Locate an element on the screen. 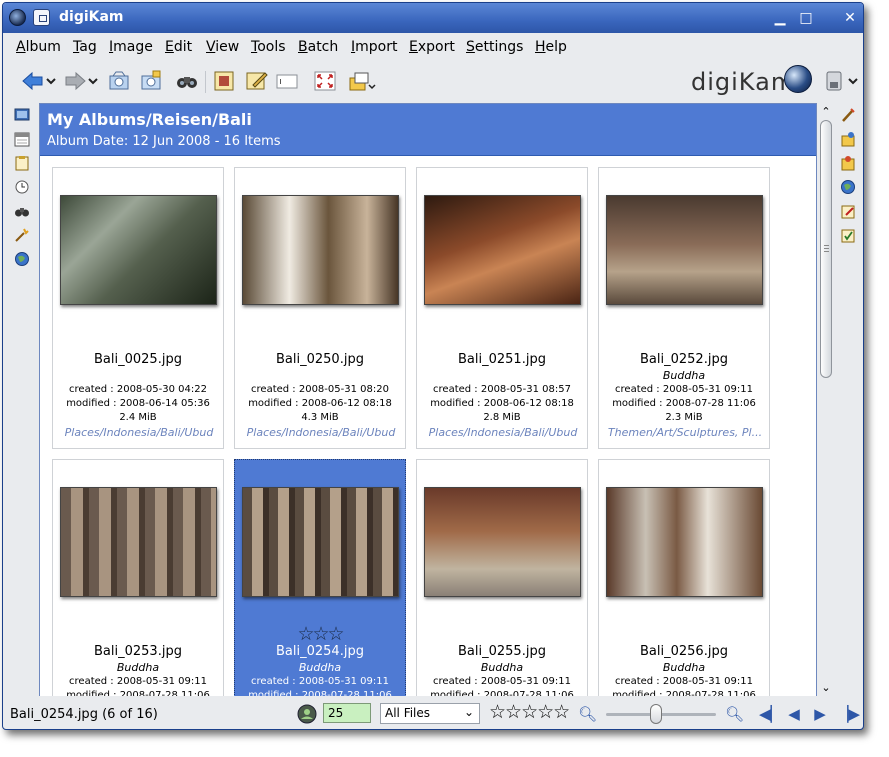 The width and height of the screenshot is (889, 757). forward-icon is located at coordinates (75, 81).